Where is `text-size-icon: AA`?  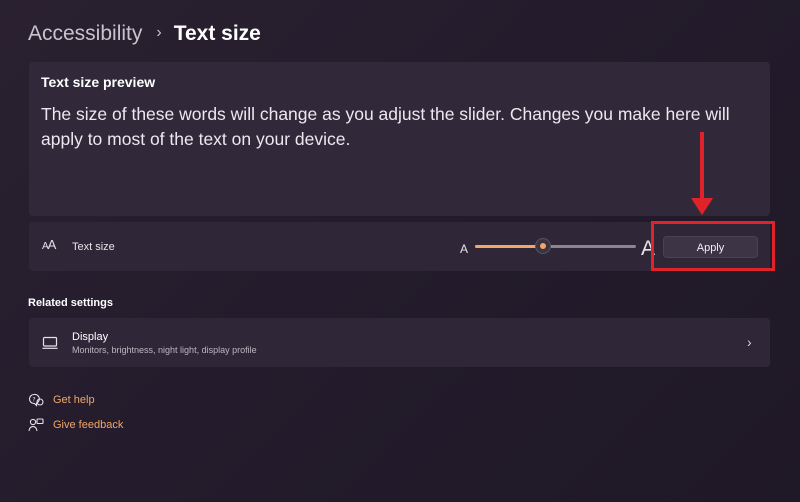 text-size-icon: AA is located at coordinates (49, 244).